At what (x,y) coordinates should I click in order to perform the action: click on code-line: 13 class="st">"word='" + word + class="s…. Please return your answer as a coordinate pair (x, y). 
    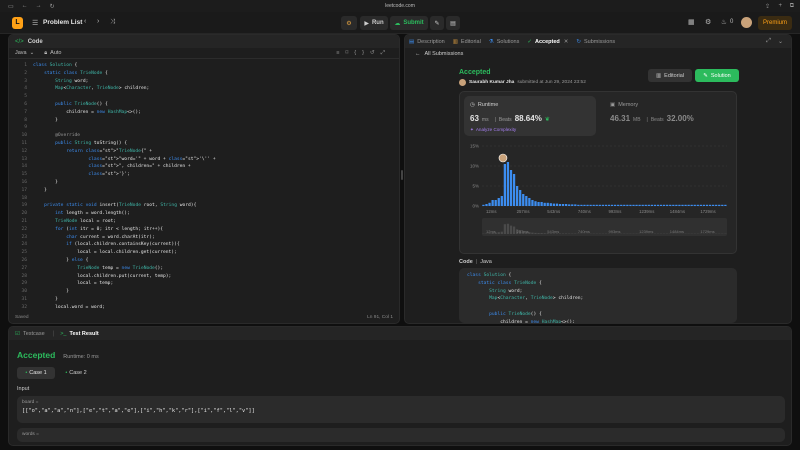
    Looking at the image, I should click on (206, 160).